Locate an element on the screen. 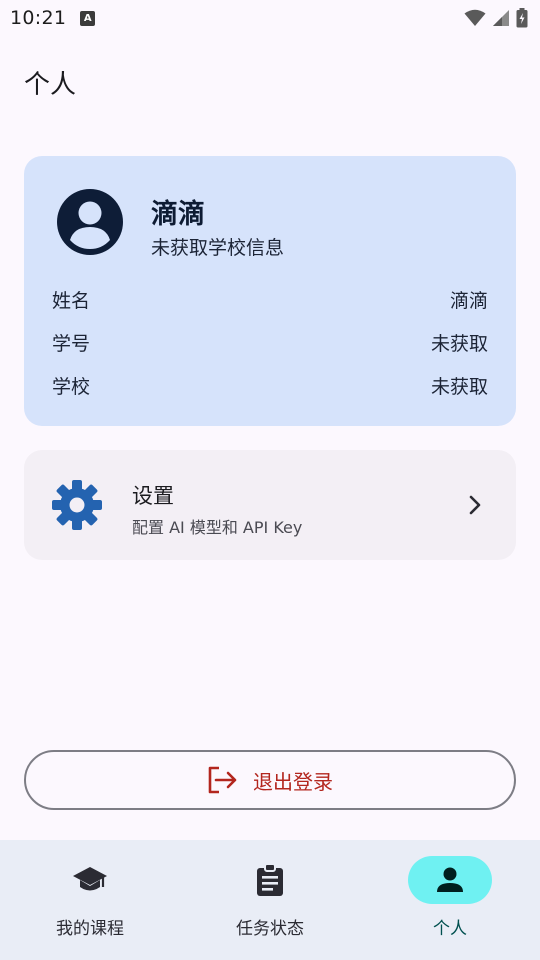 The image size is (540, 960). account-circle-icon is located at coordinates (90, 222).